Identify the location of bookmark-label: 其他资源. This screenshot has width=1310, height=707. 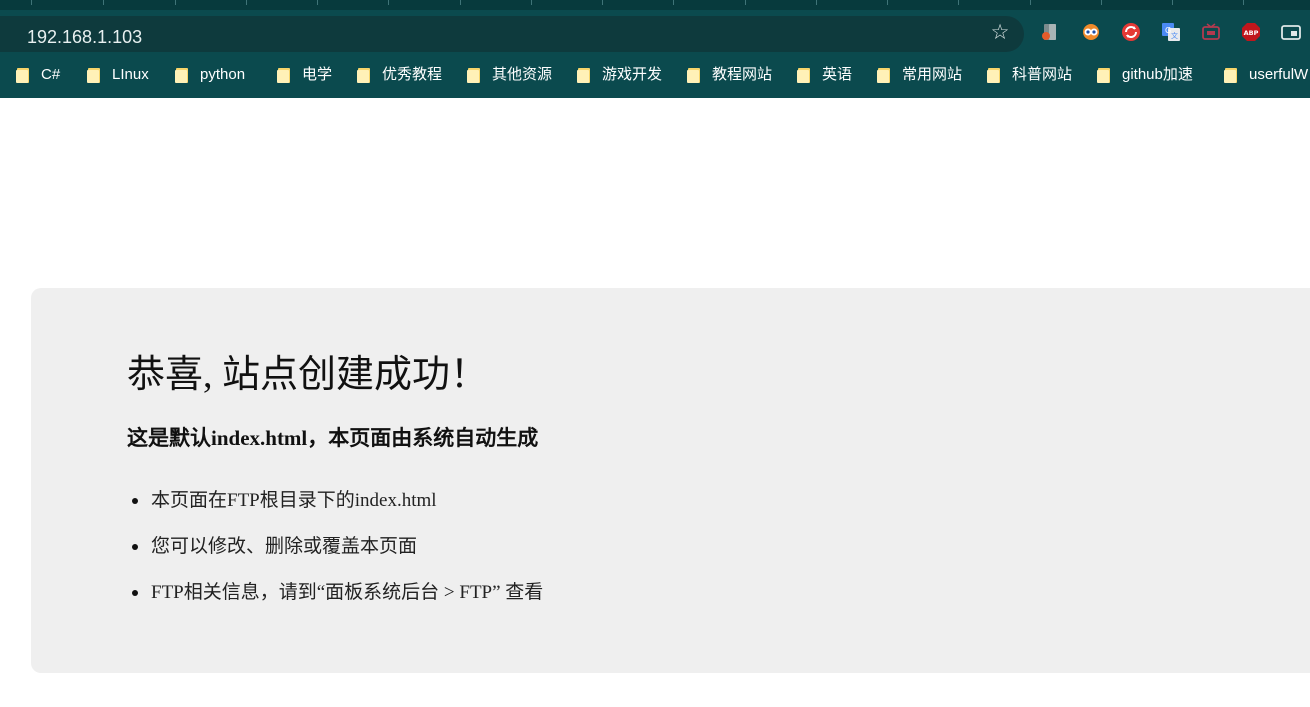
(522, 74).